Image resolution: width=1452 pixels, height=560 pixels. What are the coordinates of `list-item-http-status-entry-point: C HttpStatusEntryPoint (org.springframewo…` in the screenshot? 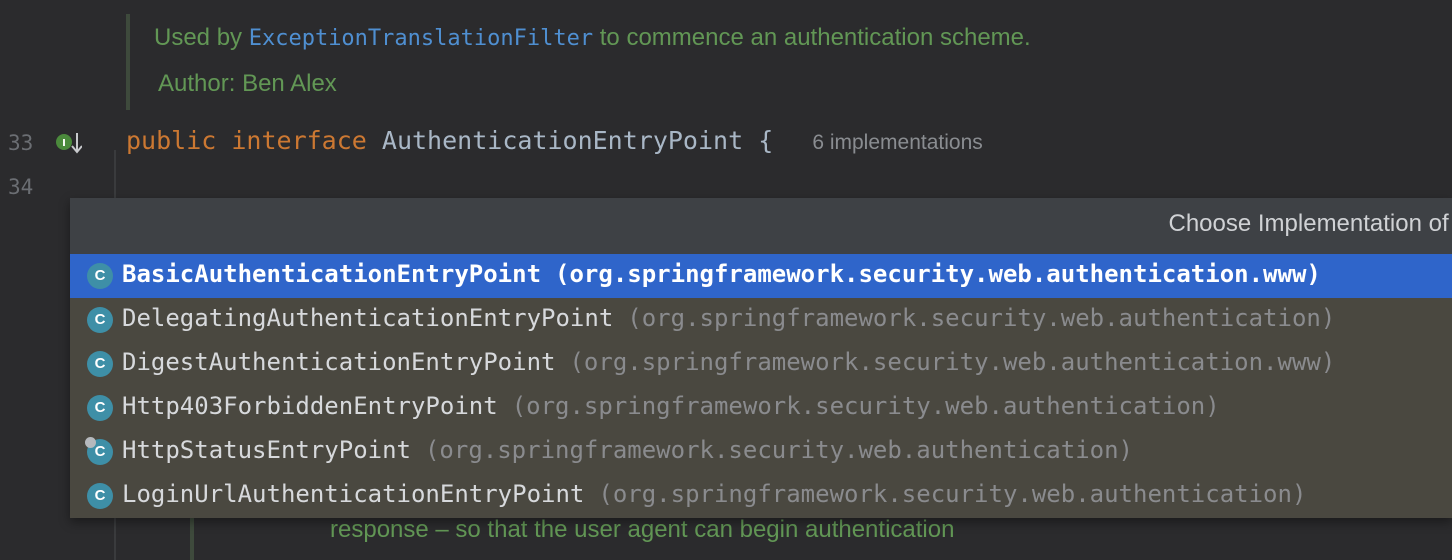 It's located at (761, 452).